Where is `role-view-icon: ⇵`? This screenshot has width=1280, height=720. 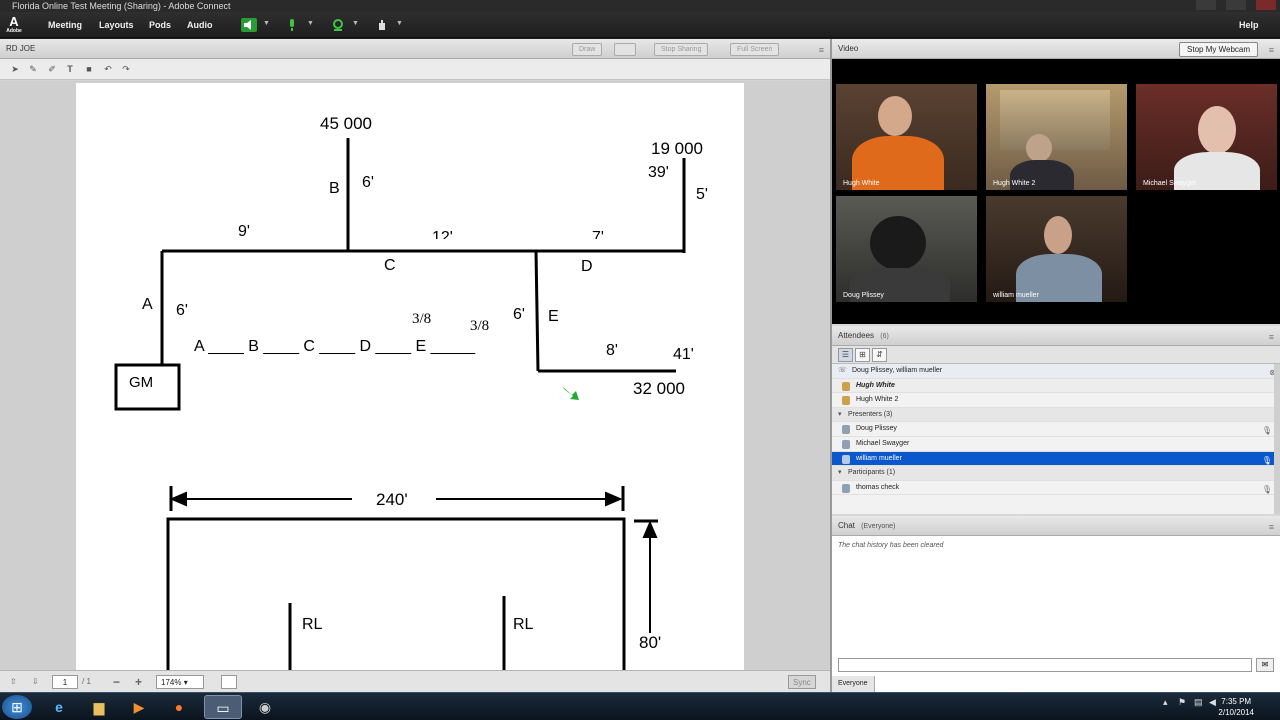 role-view-icon: ⇵ is located at coordinates (879, 355).